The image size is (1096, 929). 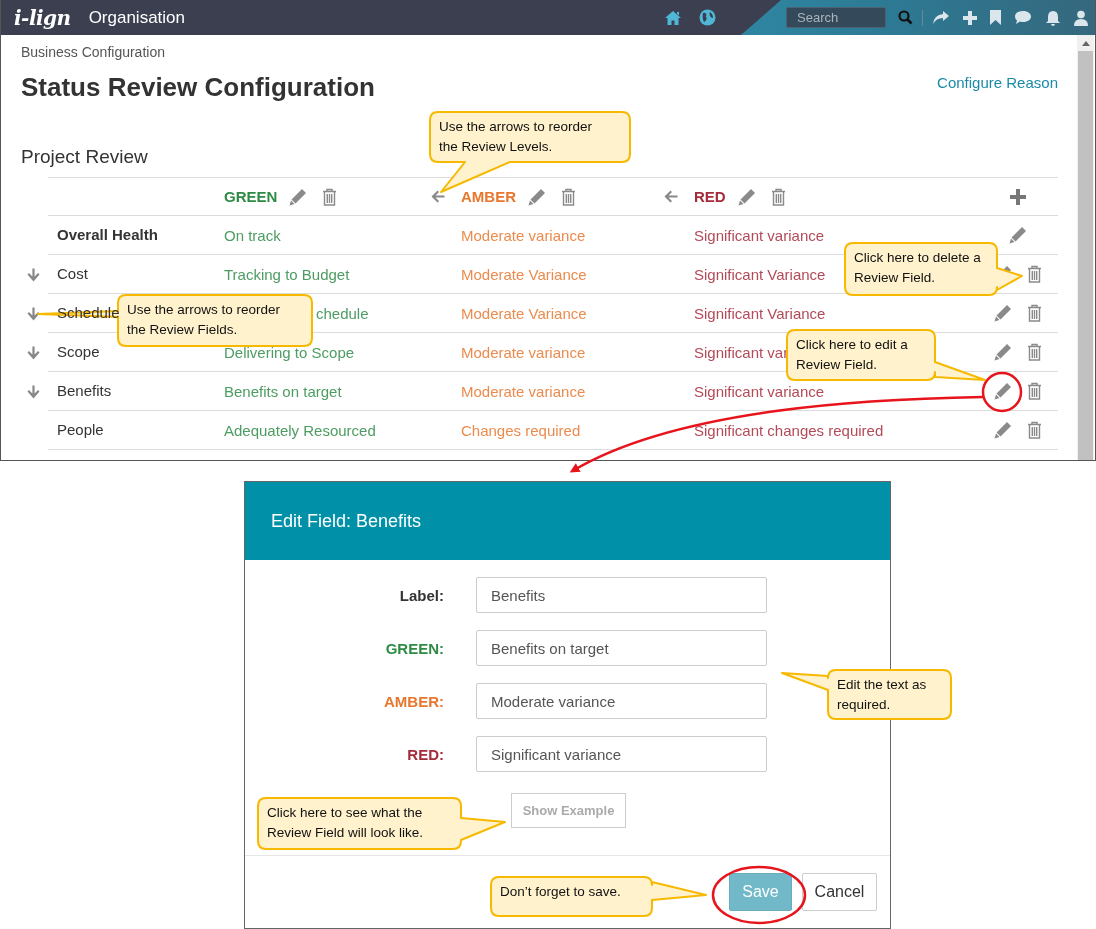 I want to click on callout-tooltip: Click here to delete a Review Field., so click(x=933, y=269).